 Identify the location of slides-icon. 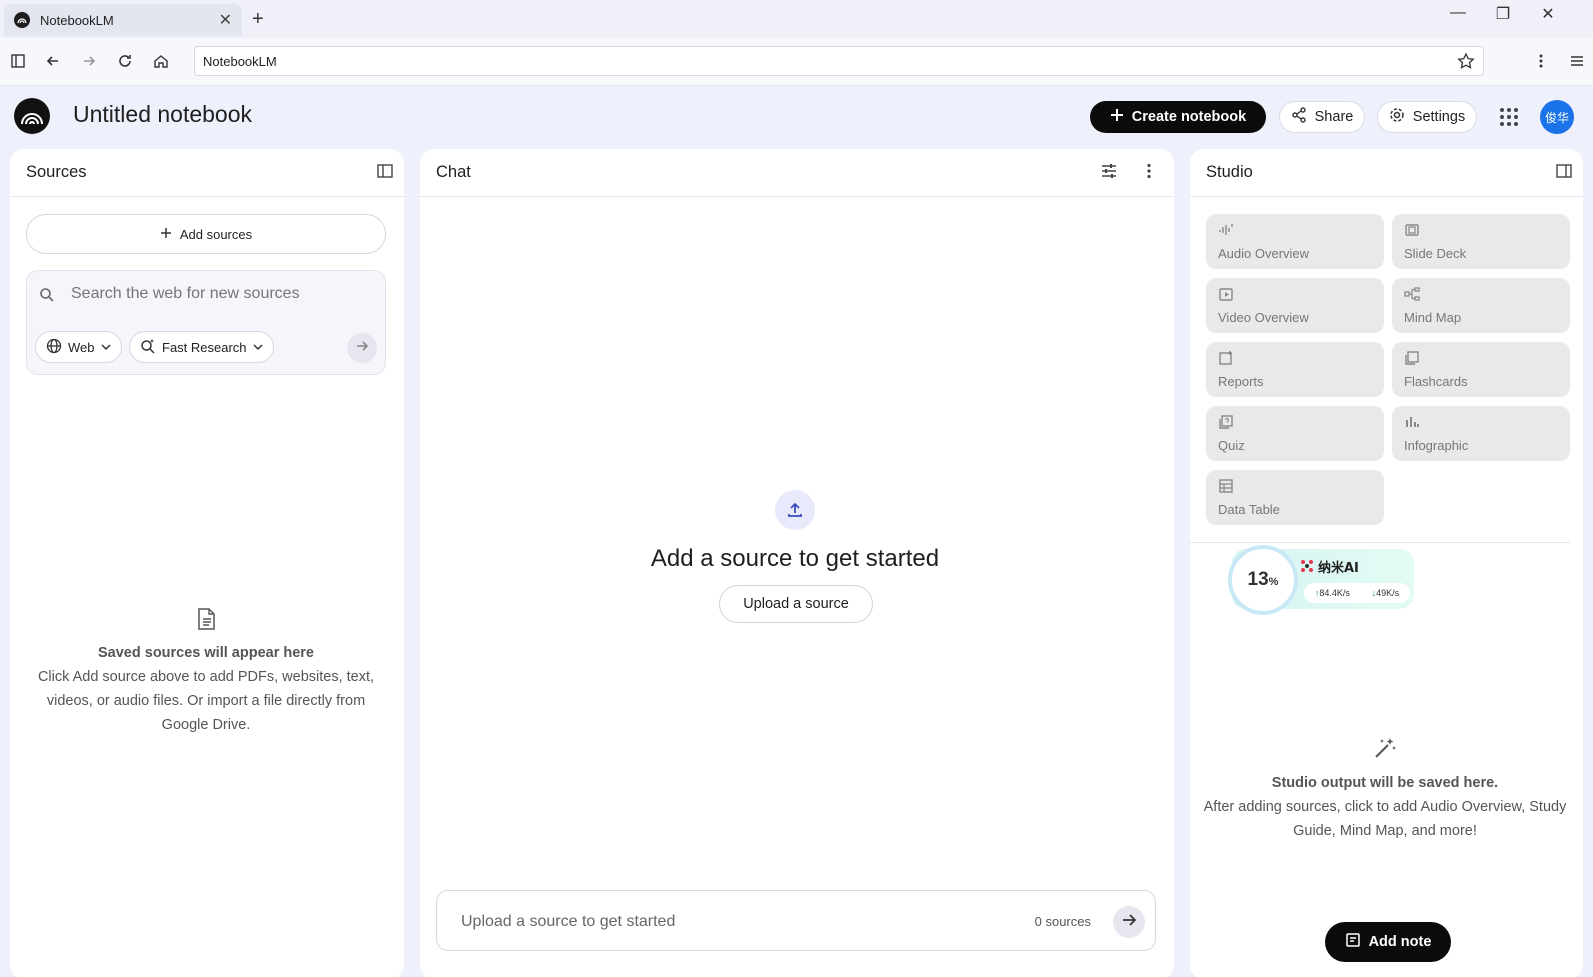
(1412, 232).